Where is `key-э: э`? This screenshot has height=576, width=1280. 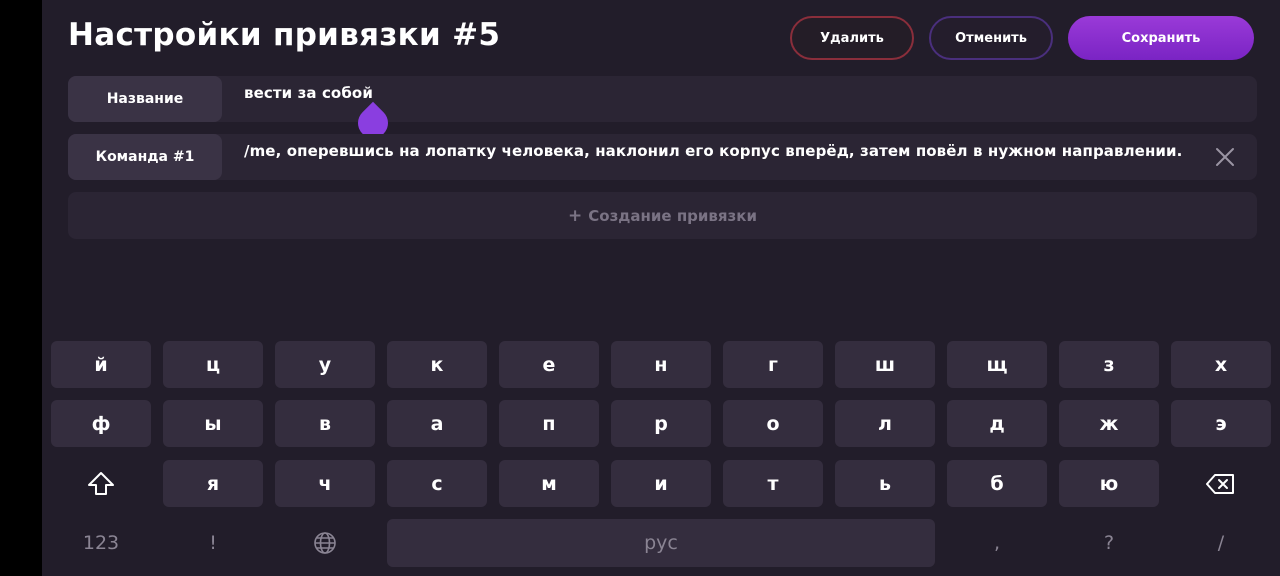 key-э: э is located at coordinates (1221, 423).